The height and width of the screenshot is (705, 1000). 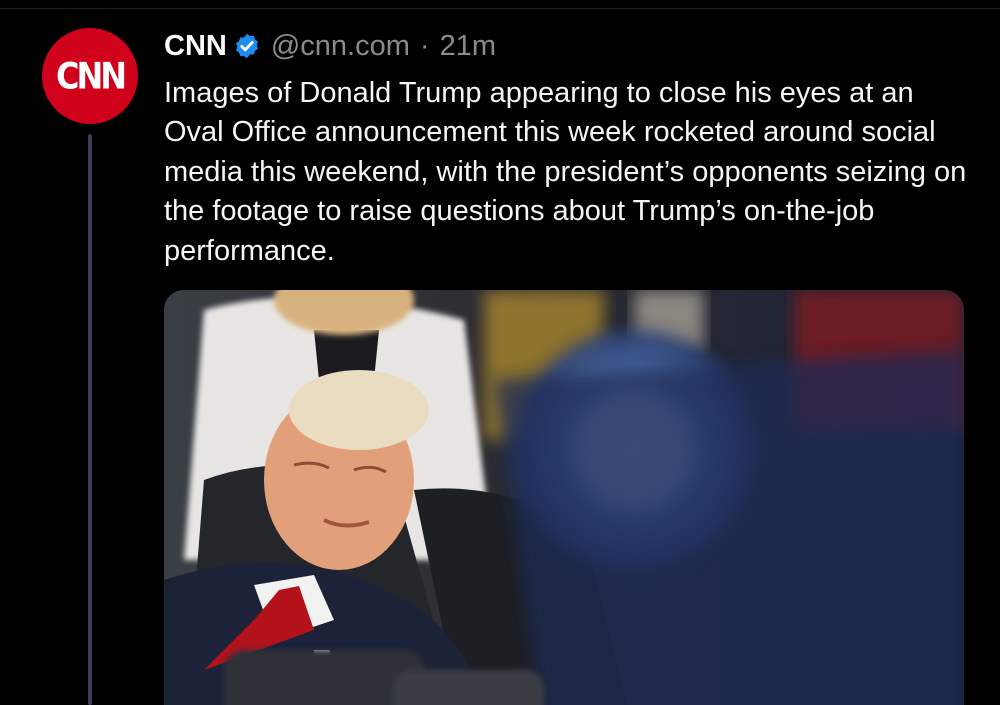 I want to click on author-handle: @cnn.com, so click(x=340, y=46).